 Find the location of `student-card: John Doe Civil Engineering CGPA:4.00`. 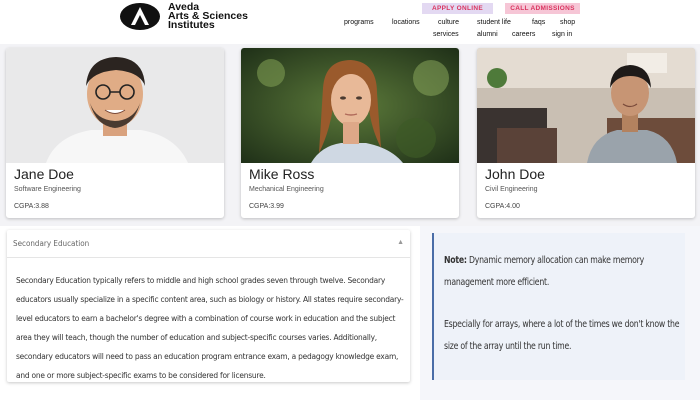

student-card: John Doe Civil Engineering CGPA:4.00 is located at coordinates (586, 133).